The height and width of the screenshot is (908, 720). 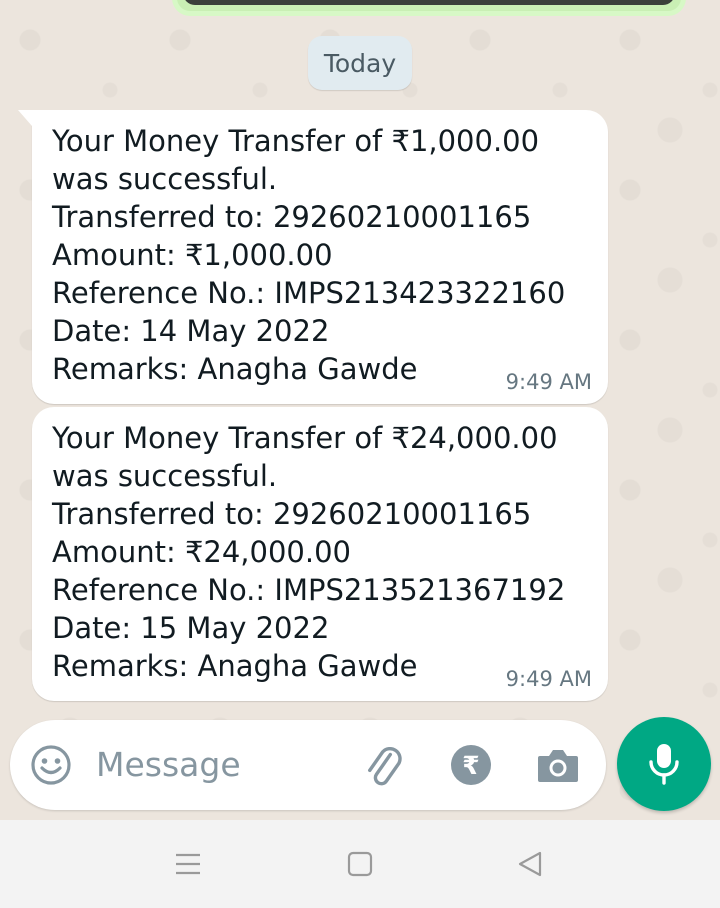 I want to click on system-navigation-bar, so click(x=360, y=864).